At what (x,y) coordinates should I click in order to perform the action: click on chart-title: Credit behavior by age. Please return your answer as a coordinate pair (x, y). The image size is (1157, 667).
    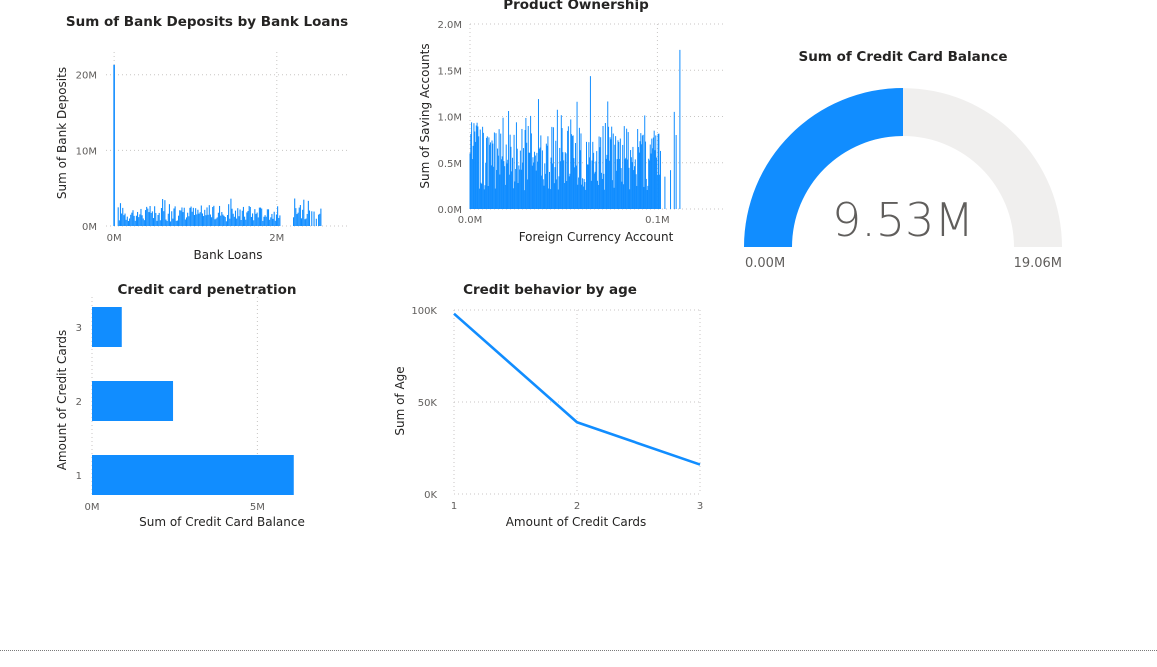
    Looking at the image, I should click on (550, 290).